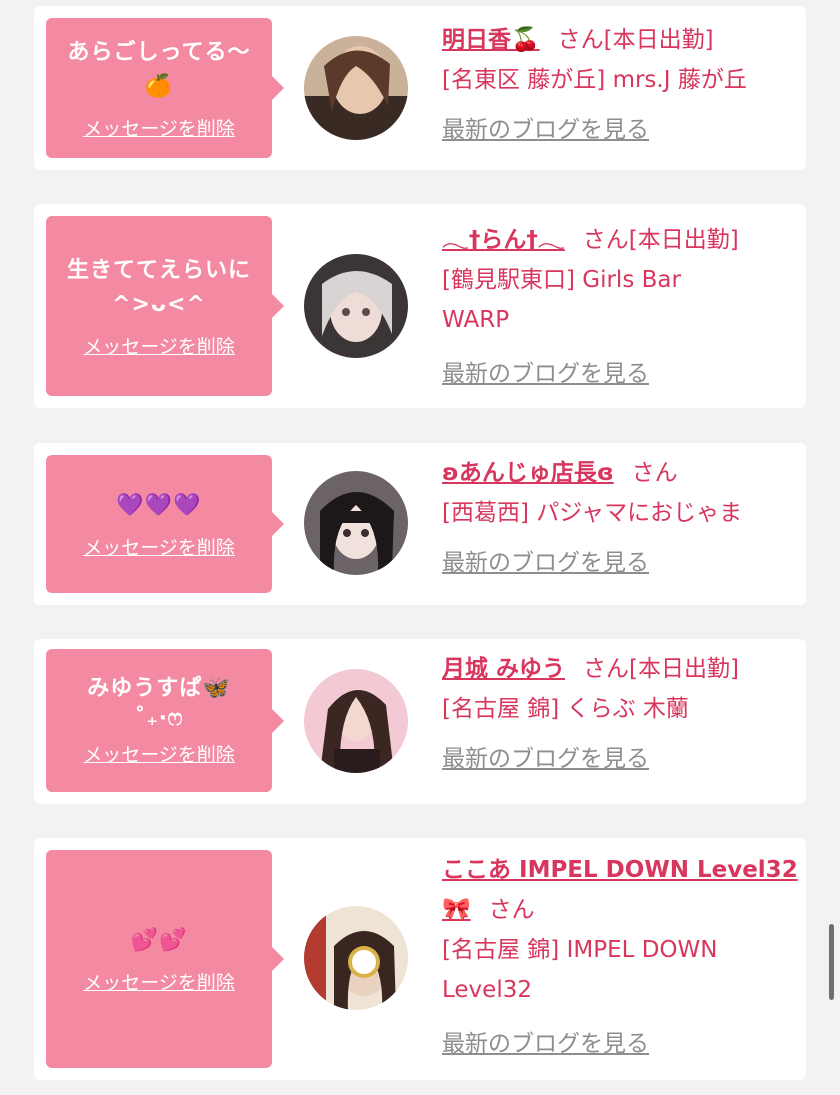 This screenshot has width=840, height=1095. What do you see at coordinates (159, 940) in the screenshot?
I see `message-text: 💕💕` at bounding box center [159, 940].